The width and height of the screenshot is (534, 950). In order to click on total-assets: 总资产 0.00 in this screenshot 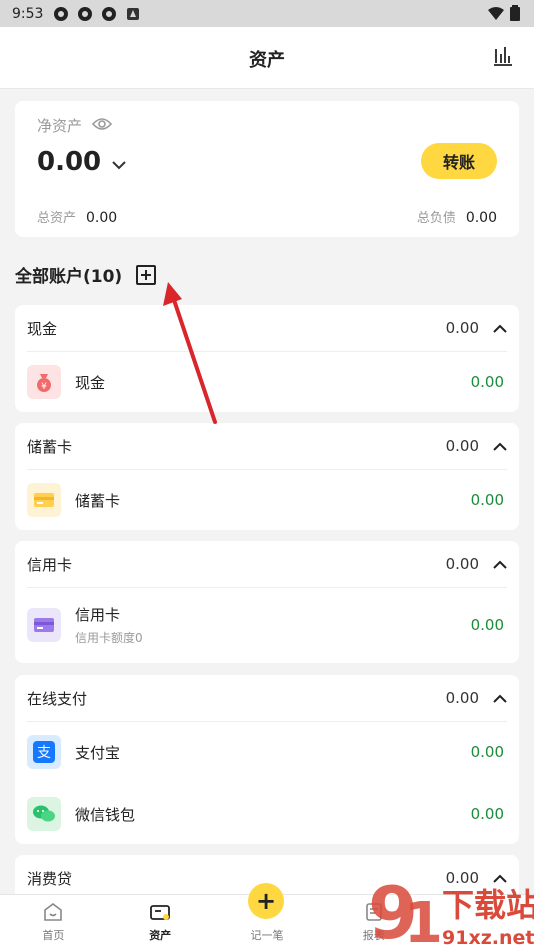, I will do `click(77, 216)`.